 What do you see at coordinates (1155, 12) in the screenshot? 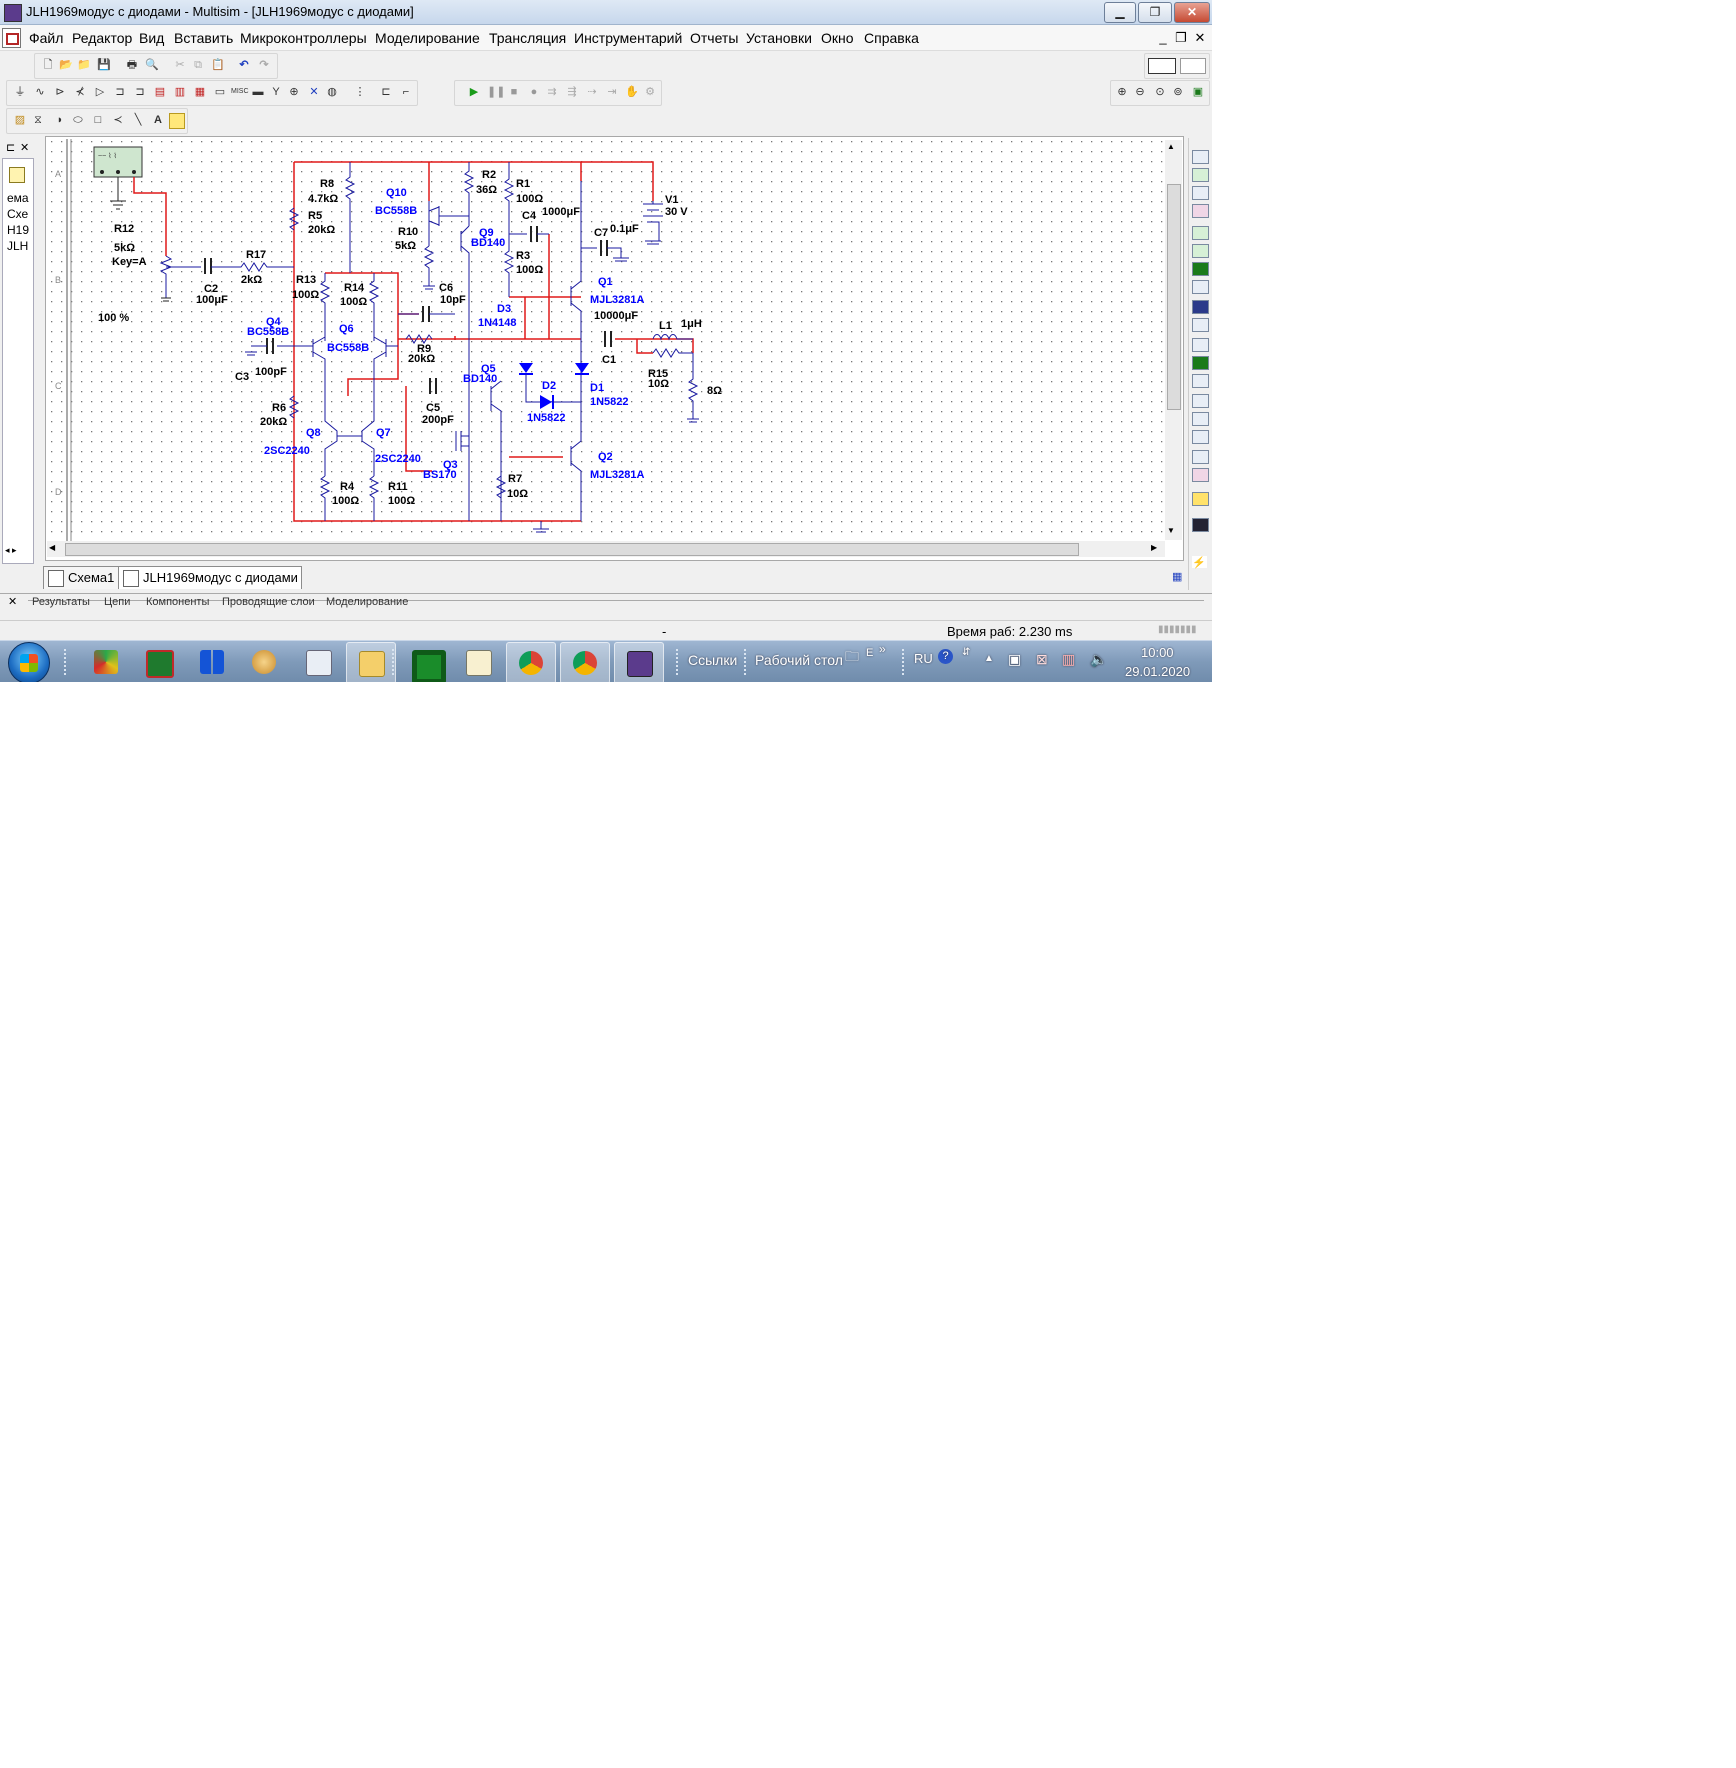
I see `restore-button: ❐` at bounding box center [1155, 12].